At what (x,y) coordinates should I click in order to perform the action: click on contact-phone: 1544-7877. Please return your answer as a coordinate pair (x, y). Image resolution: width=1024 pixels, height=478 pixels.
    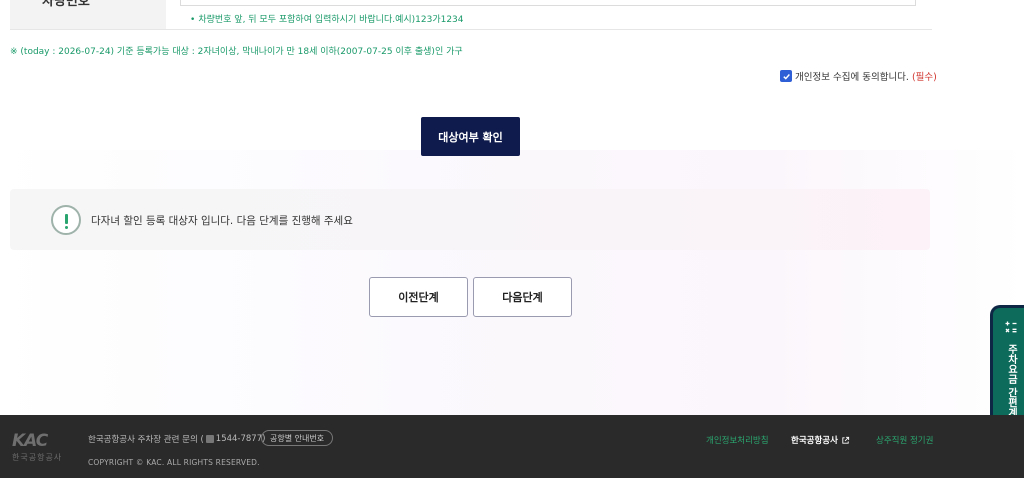
    Looking at the image, I should click on (239, 439).